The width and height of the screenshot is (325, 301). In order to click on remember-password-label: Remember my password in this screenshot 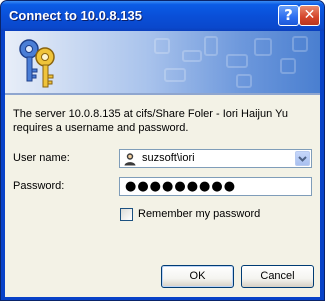, I will do `click(199, 214)`.